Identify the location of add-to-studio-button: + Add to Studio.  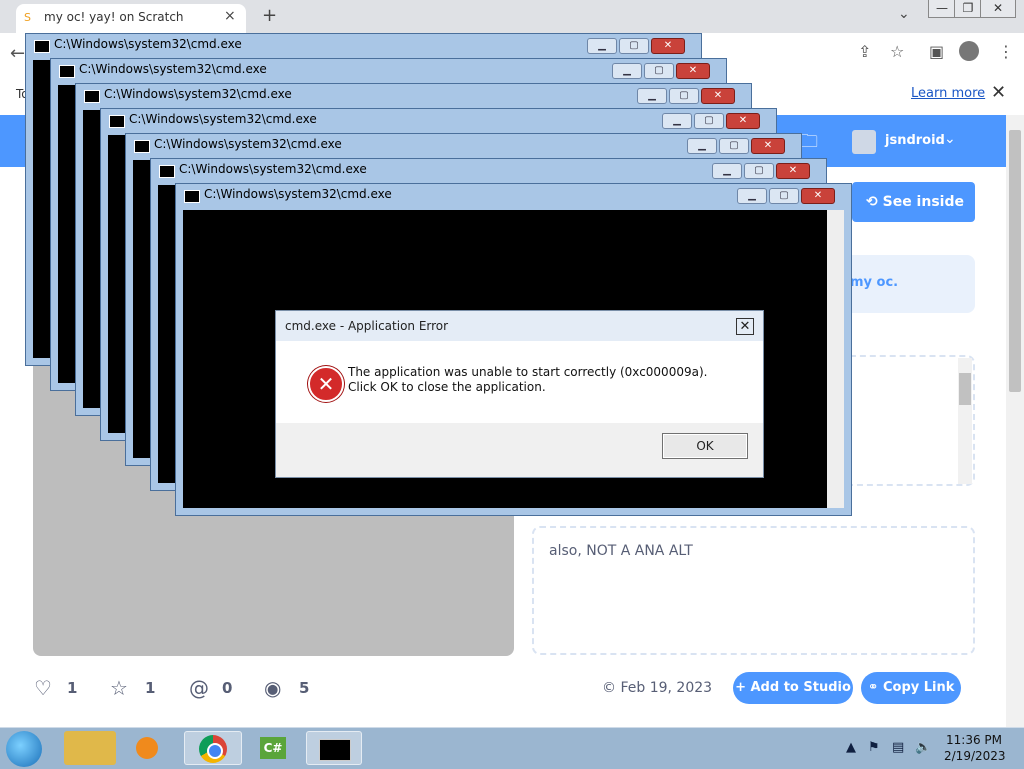
(793, 688).